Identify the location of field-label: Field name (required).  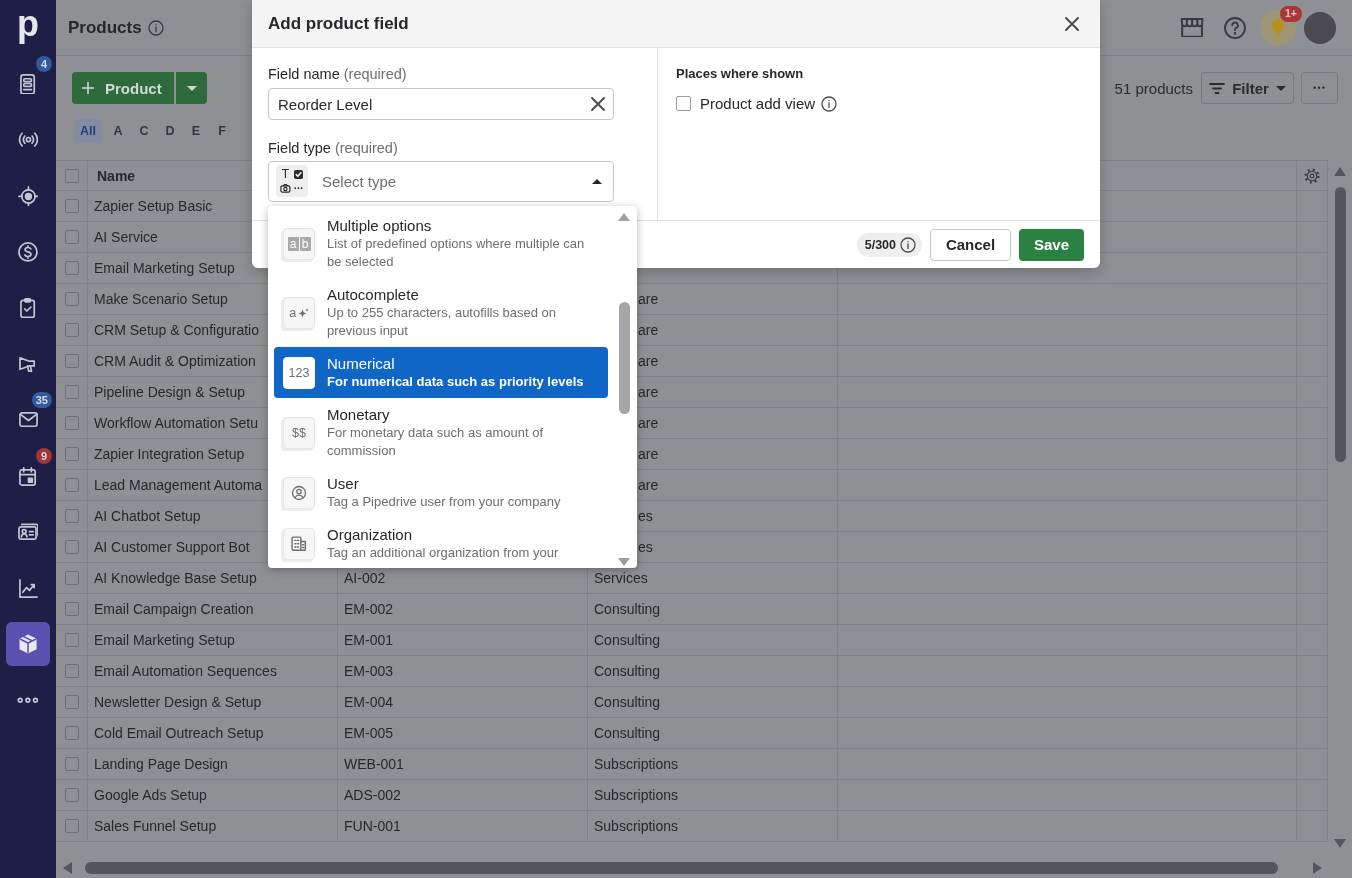
(338, 74).